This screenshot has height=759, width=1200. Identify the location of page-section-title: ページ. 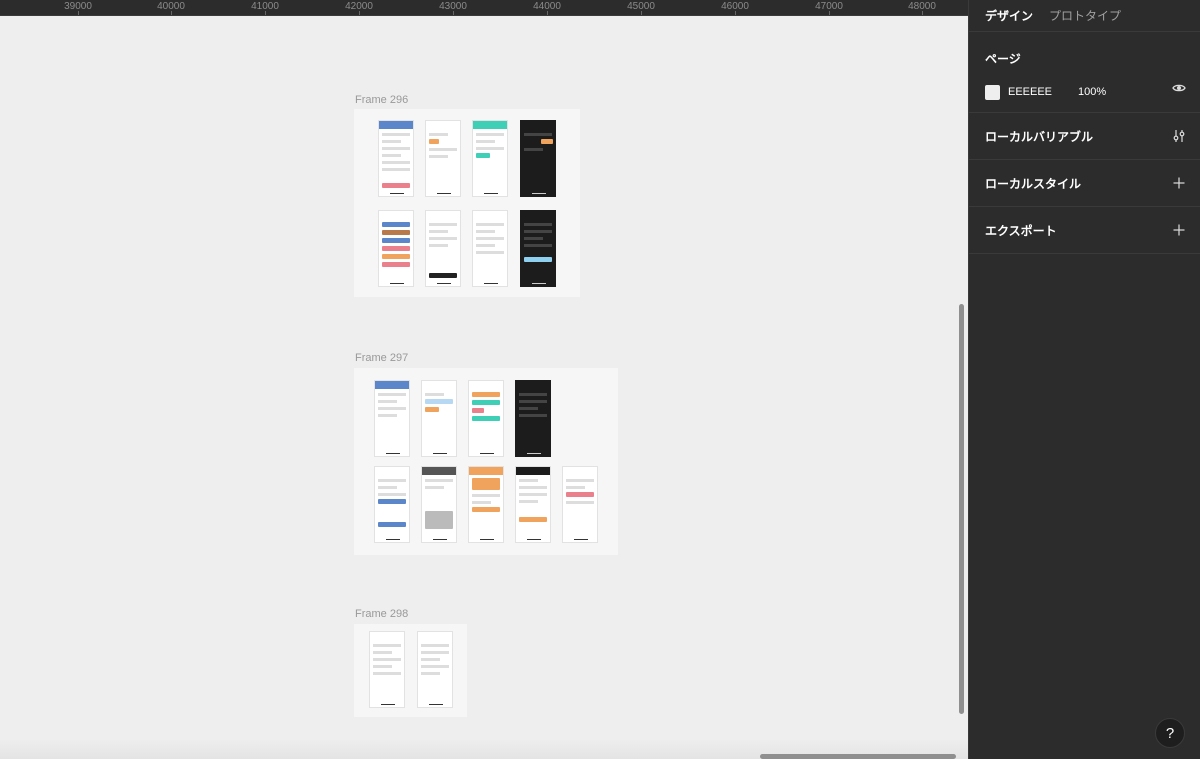
(1003, 59).